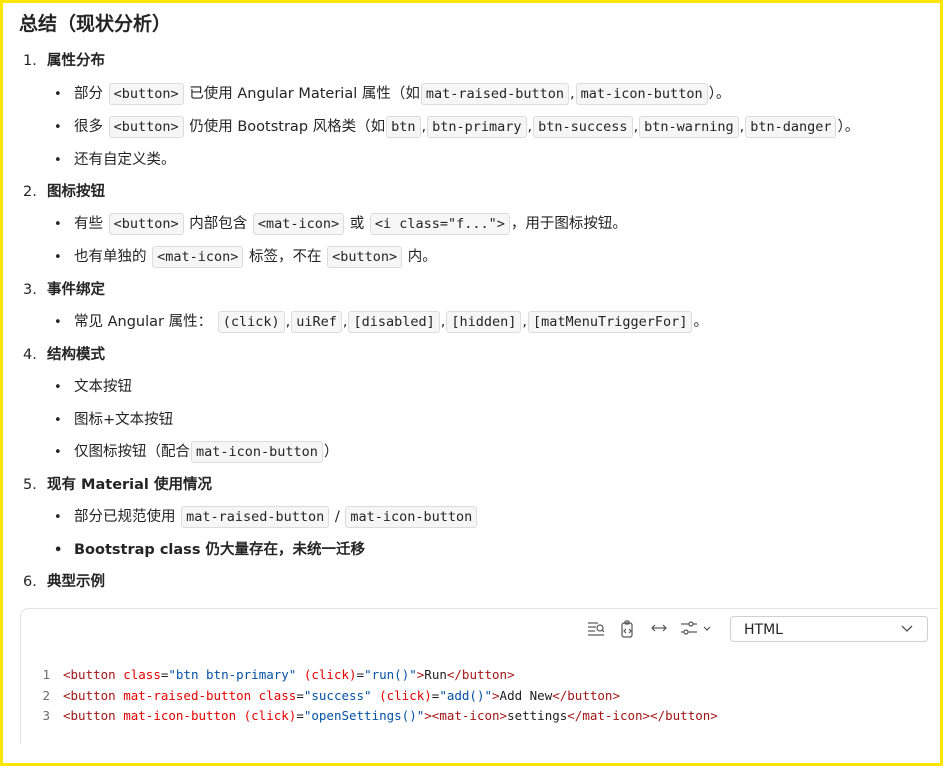 The width and height of the screenshot is (943, 766). I want to click on text-span: 4., so click(30, 355).